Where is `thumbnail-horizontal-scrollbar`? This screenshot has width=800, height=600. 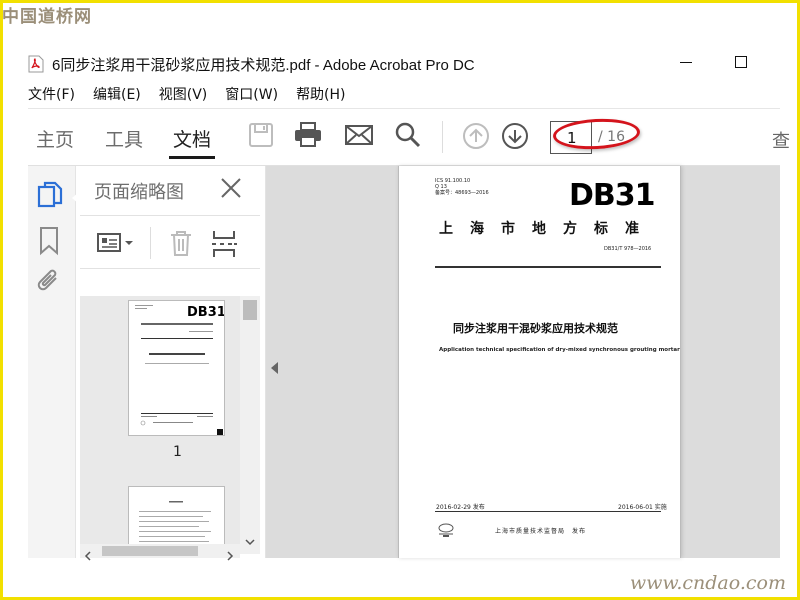
thumbnail-horizontal-scrollbar is located at coordinates (160, 552).